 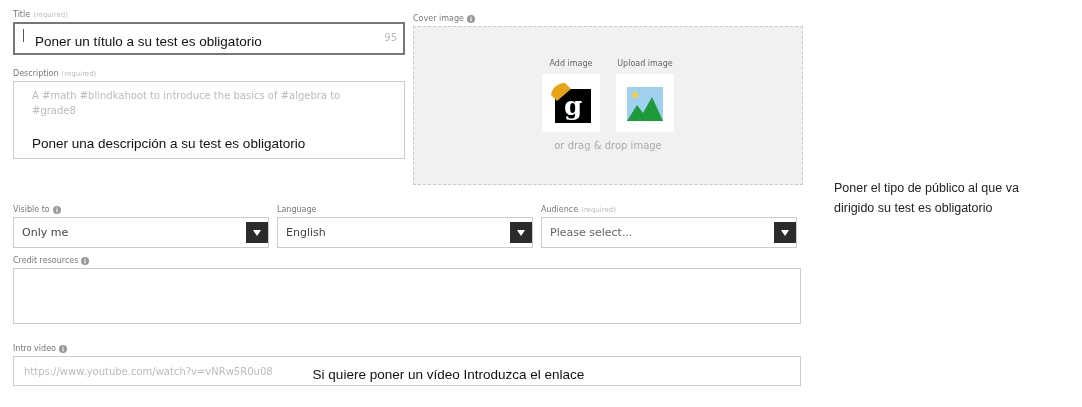 What do you see at coordinates (297, 210) in the screenshot?
I see `field-label: Language` at bounding box center [297, 210].